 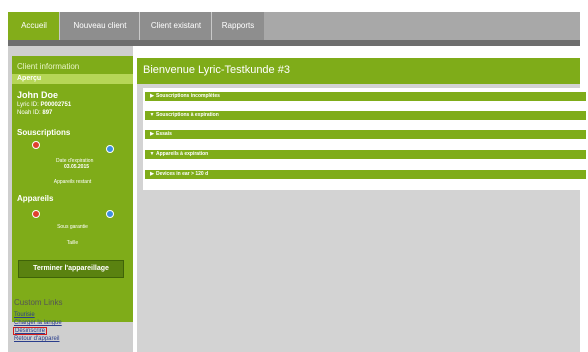 I want to click on end-fitting-button: Terminer l'appareillage, so click(x=71, y=269).